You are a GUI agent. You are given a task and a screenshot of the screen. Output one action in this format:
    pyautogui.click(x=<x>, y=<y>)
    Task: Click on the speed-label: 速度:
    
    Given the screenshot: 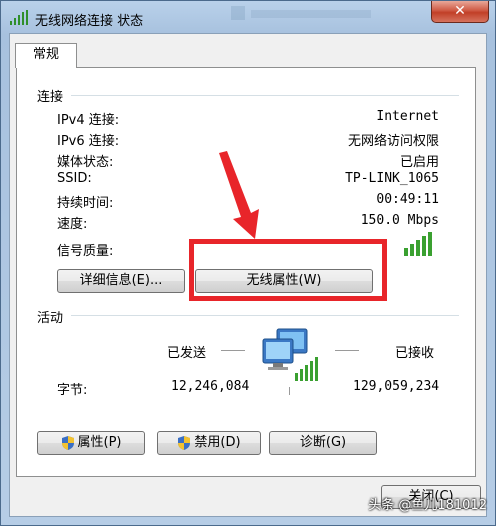 What is the action you would take?
    pyautogui.click(x=72, y=224)
    